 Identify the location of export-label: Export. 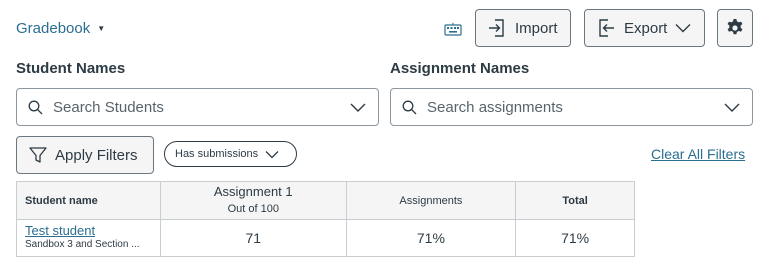
(646, 28).